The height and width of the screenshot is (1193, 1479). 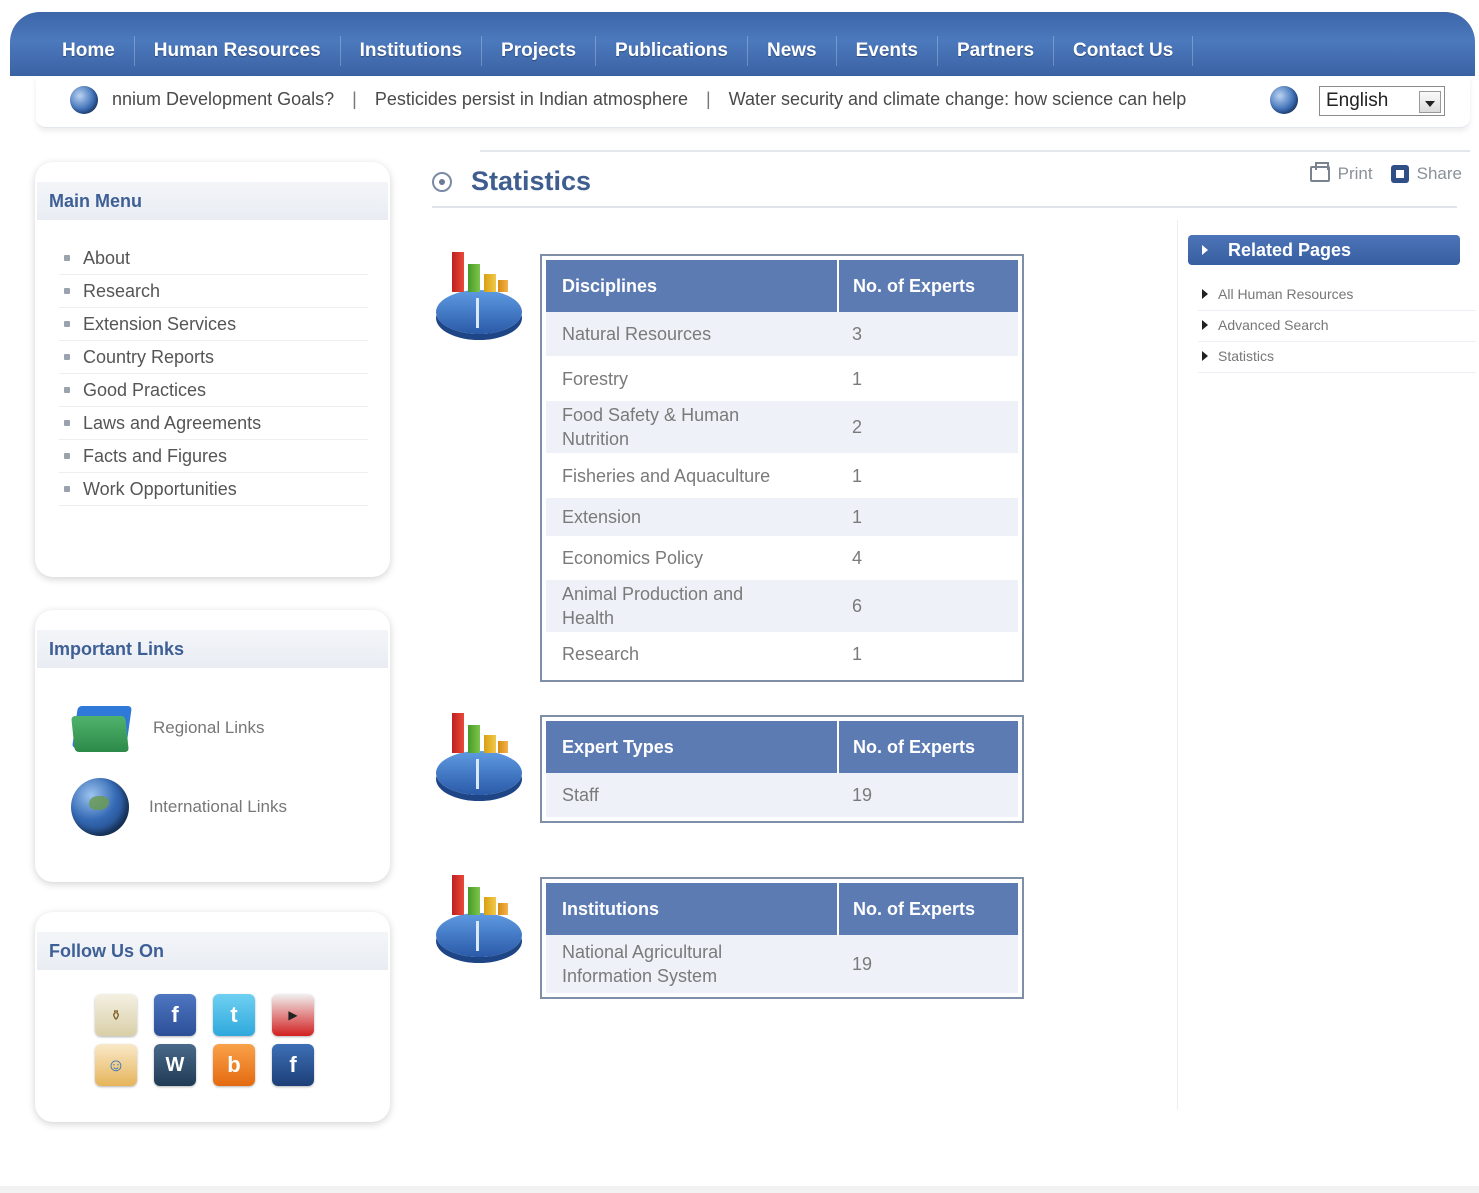 I want to click on table-row: Fisheries and Aquaculture 1, so click(x=782, y=475).